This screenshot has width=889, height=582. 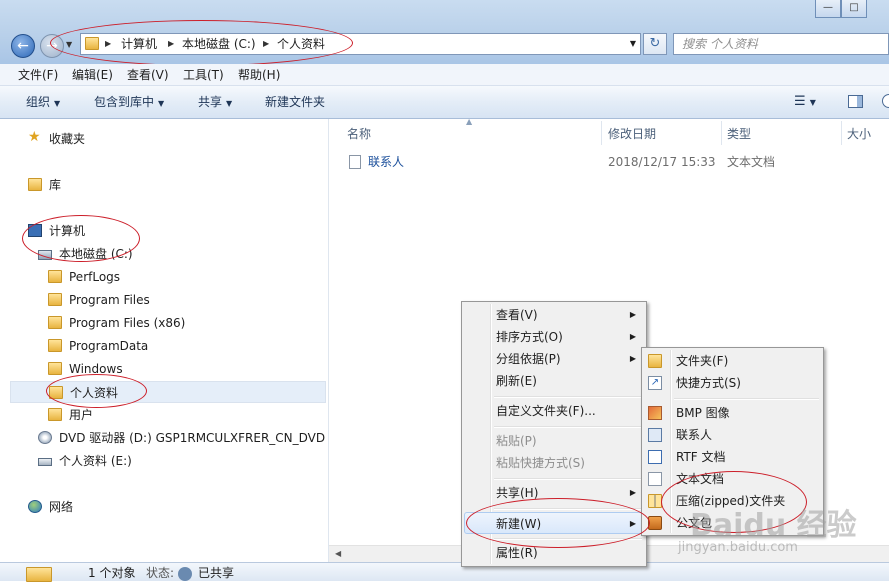 What do you see at coordinates (655, 44) in the screenshot?
I see `refresh-button: ↻` at bounding box center [655, 44].